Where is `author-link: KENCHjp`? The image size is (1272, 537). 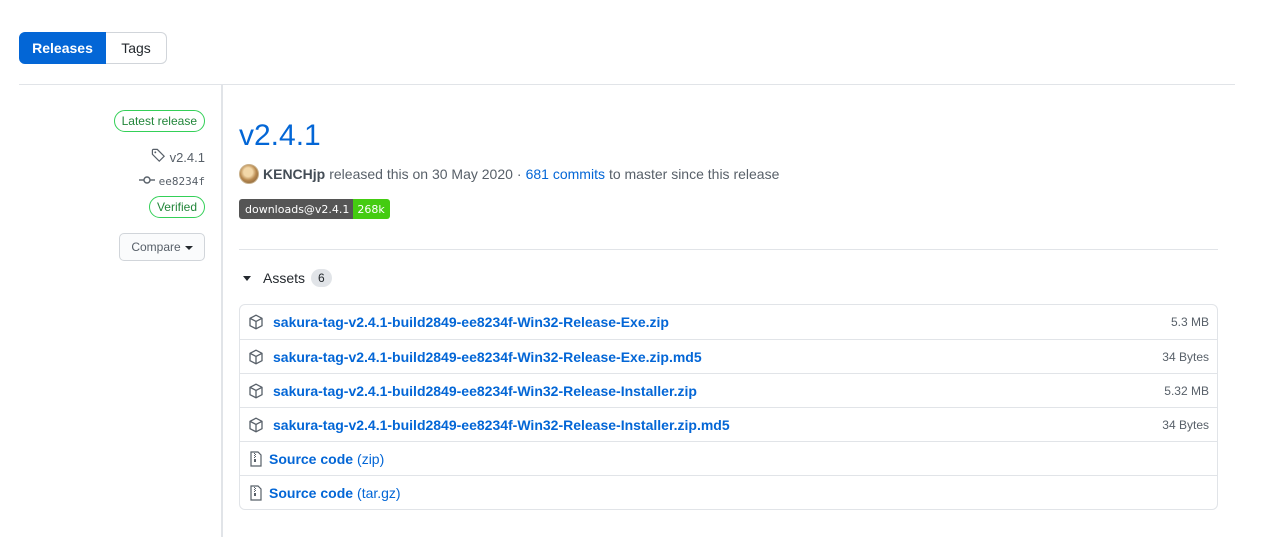 author-link: KENCHjp is located at coordinates (294, 174).